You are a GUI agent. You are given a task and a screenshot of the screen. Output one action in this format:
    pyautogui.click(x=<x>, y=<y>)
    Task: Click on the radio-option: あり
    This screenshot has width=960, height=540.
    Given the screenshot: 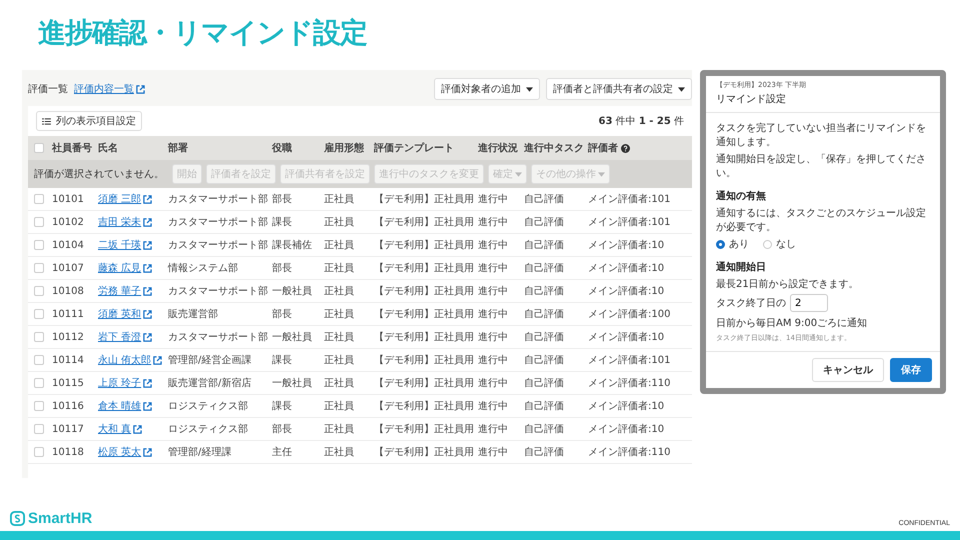 What is the action you would take?
    pyautogui.click(x=732, y=244)
    